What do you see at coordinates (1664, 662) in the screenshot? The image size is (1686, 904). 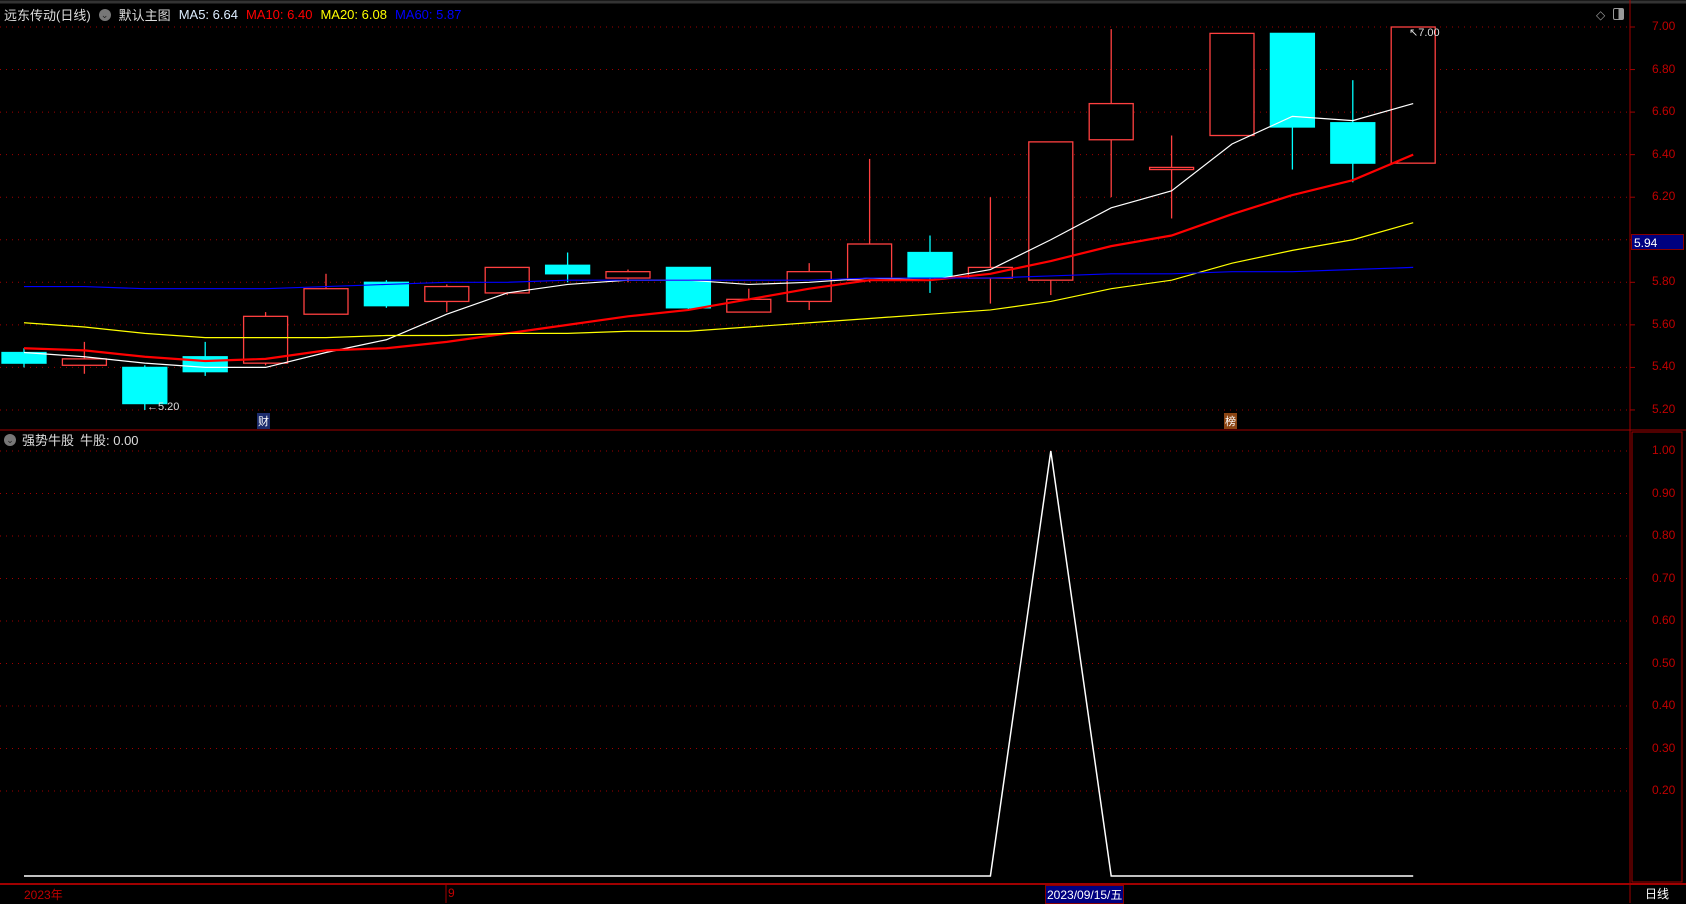 I see `indicator-tick-label: 0.50` at bounding box center [1664, 662].